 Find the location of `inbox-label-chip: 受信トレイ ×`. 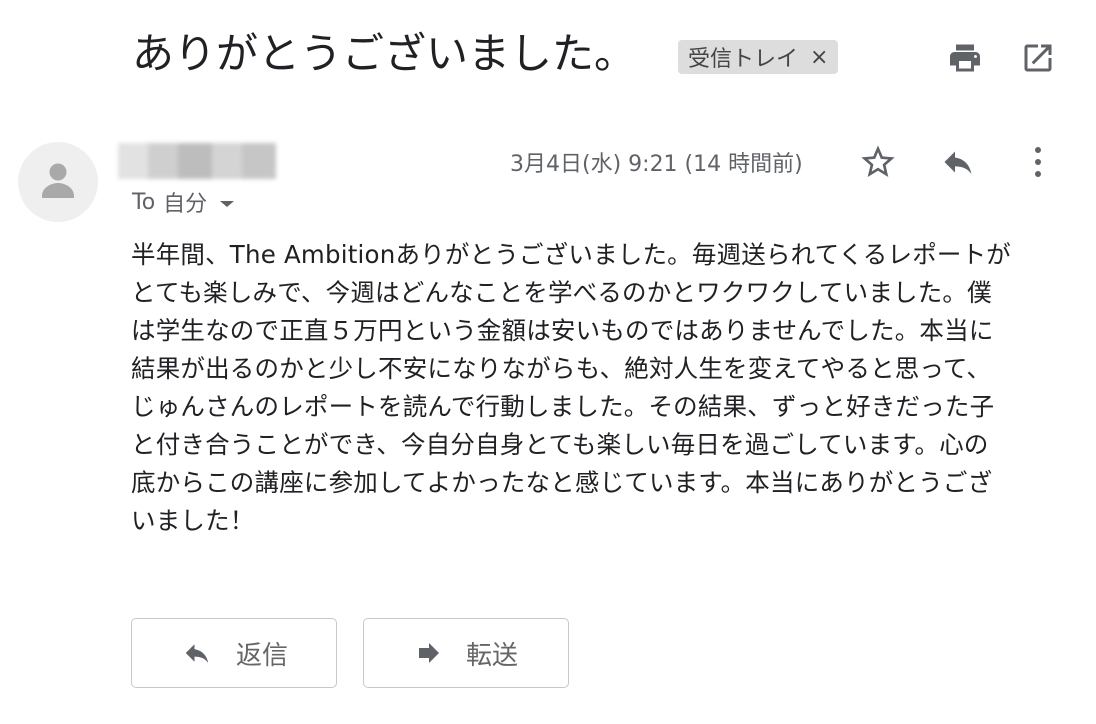

inbox-label-chip: 受信トレイ × is located at coordinates (758, 57).